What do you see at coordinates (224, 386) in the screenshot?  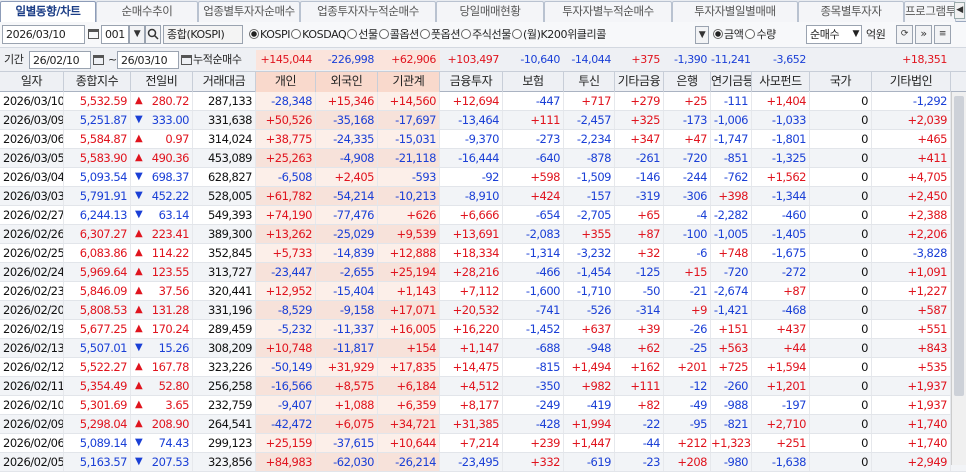 I see `cell-trade-value: 256,258` at bounding box center [224, 386].